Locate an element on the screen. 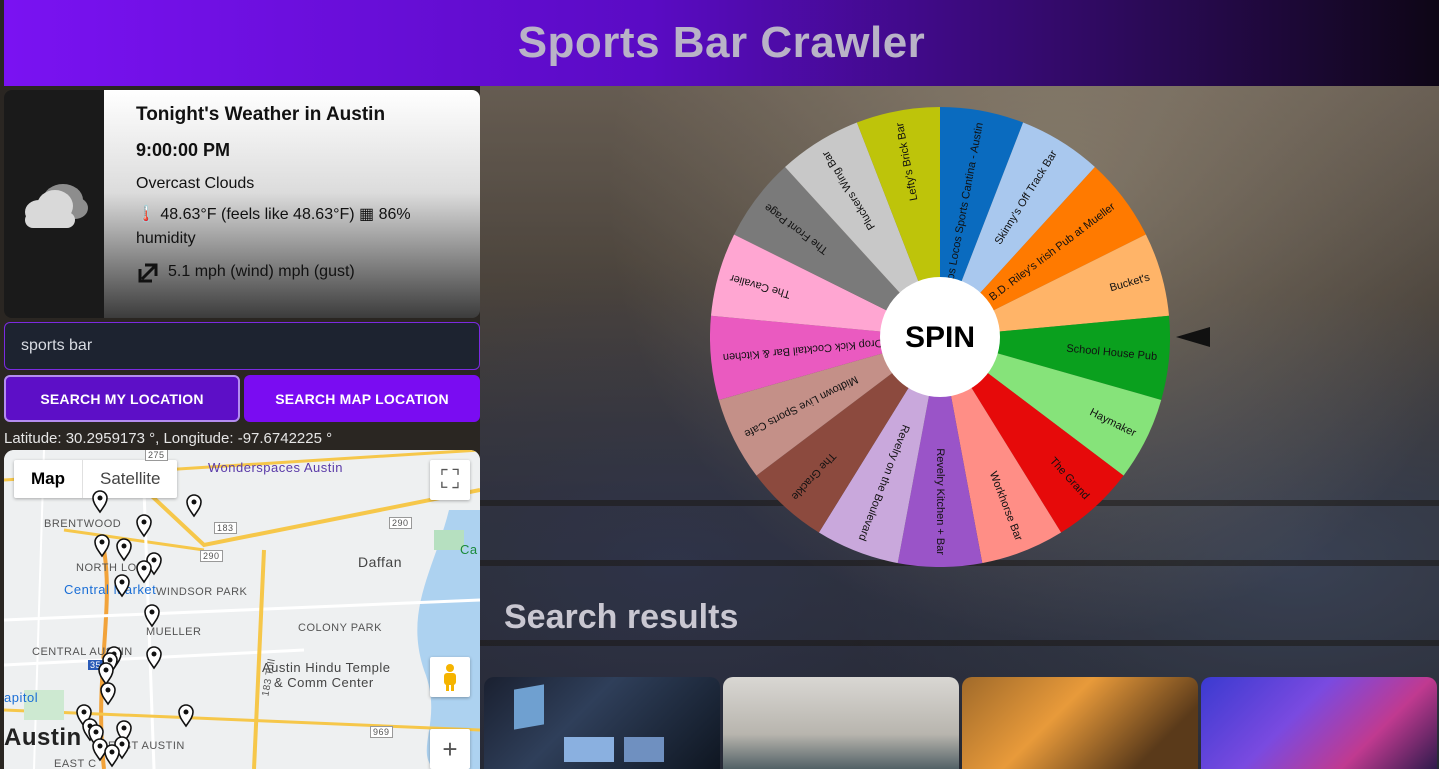 This screenshot has height=769, width=1439. map-label-colony-park: COLONY PARK is located at coordinates (340, 628).